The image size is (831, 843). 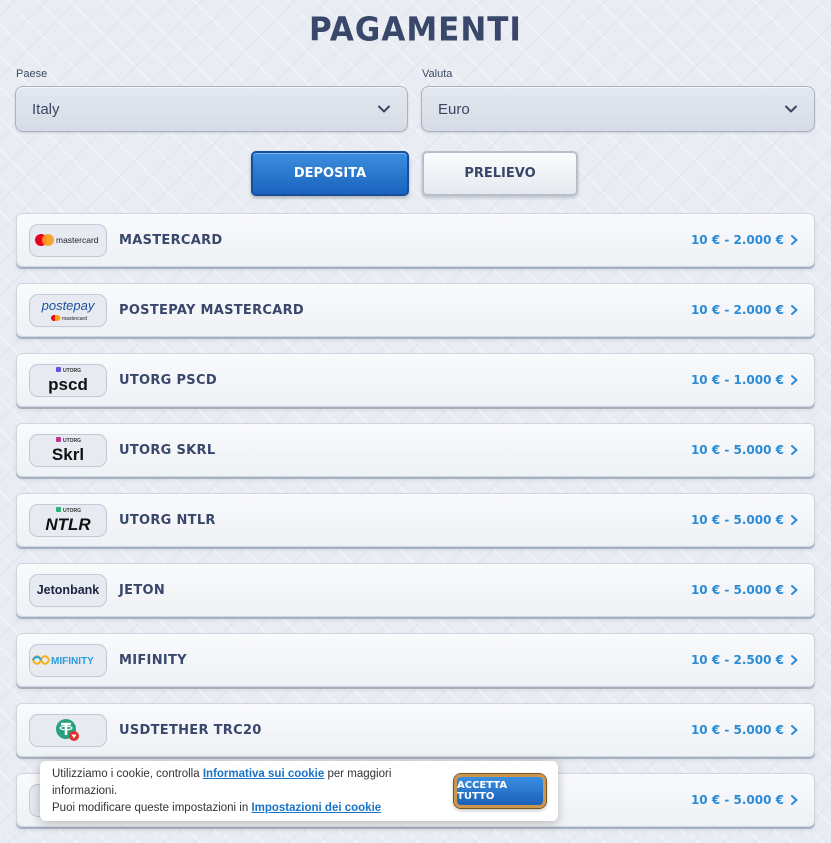 What do you see at coordinates (316, 808) in the screenshot?
I see `cookie-settings-link: Impostazioni dei cookie` at bounding box center [316, 808].